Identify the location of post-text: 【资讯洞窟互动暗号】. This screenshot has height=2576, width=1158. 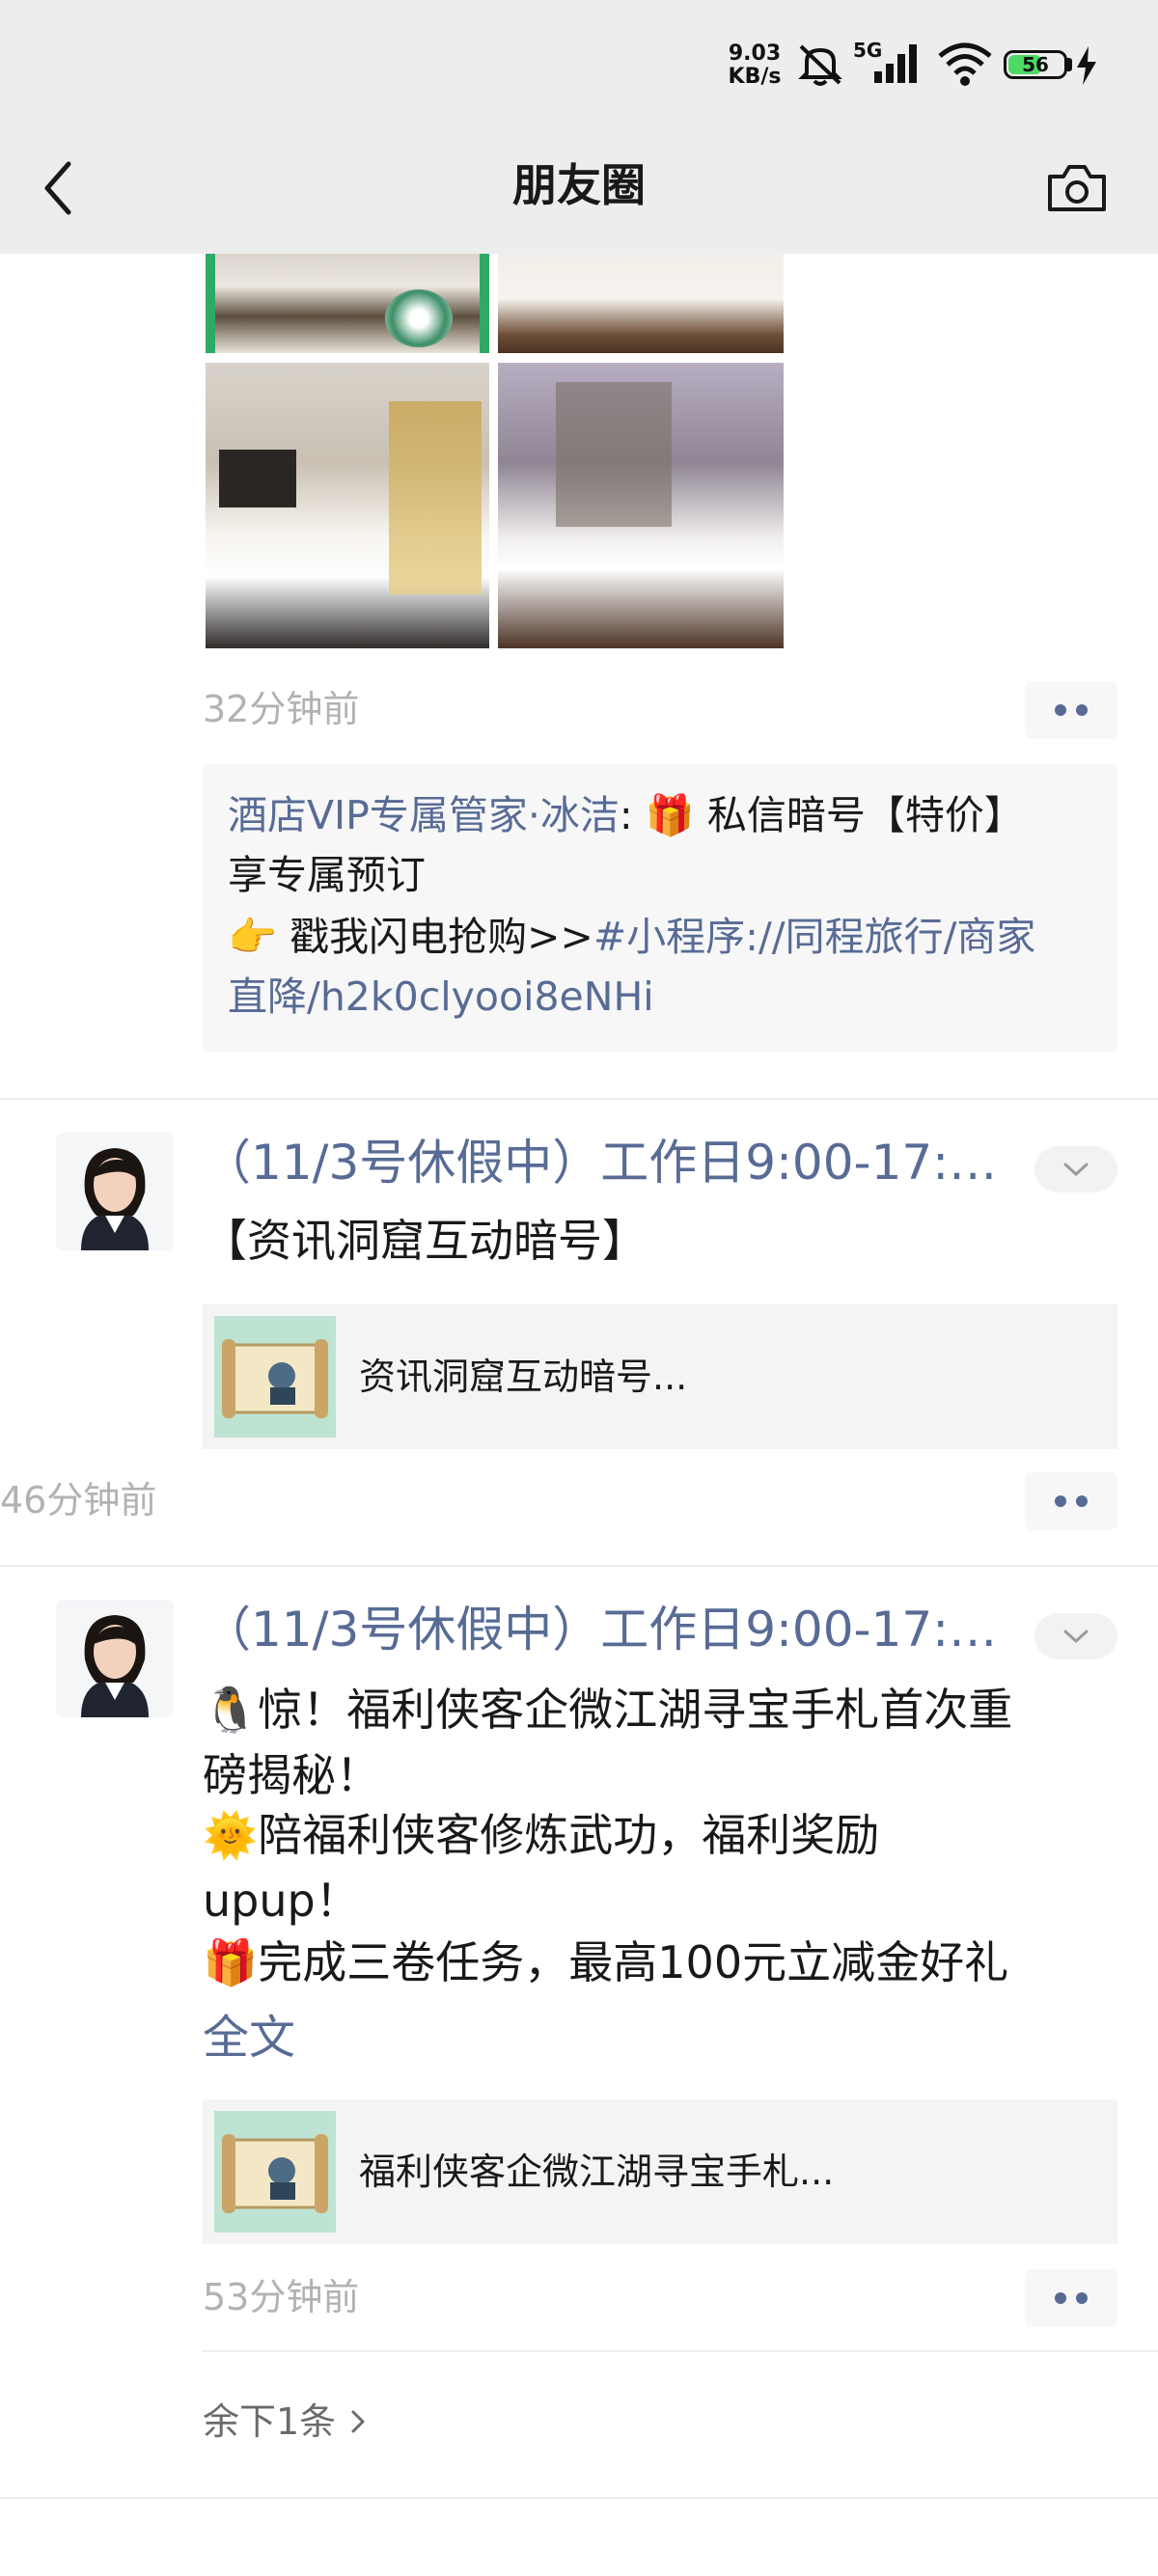
(425, 1241).